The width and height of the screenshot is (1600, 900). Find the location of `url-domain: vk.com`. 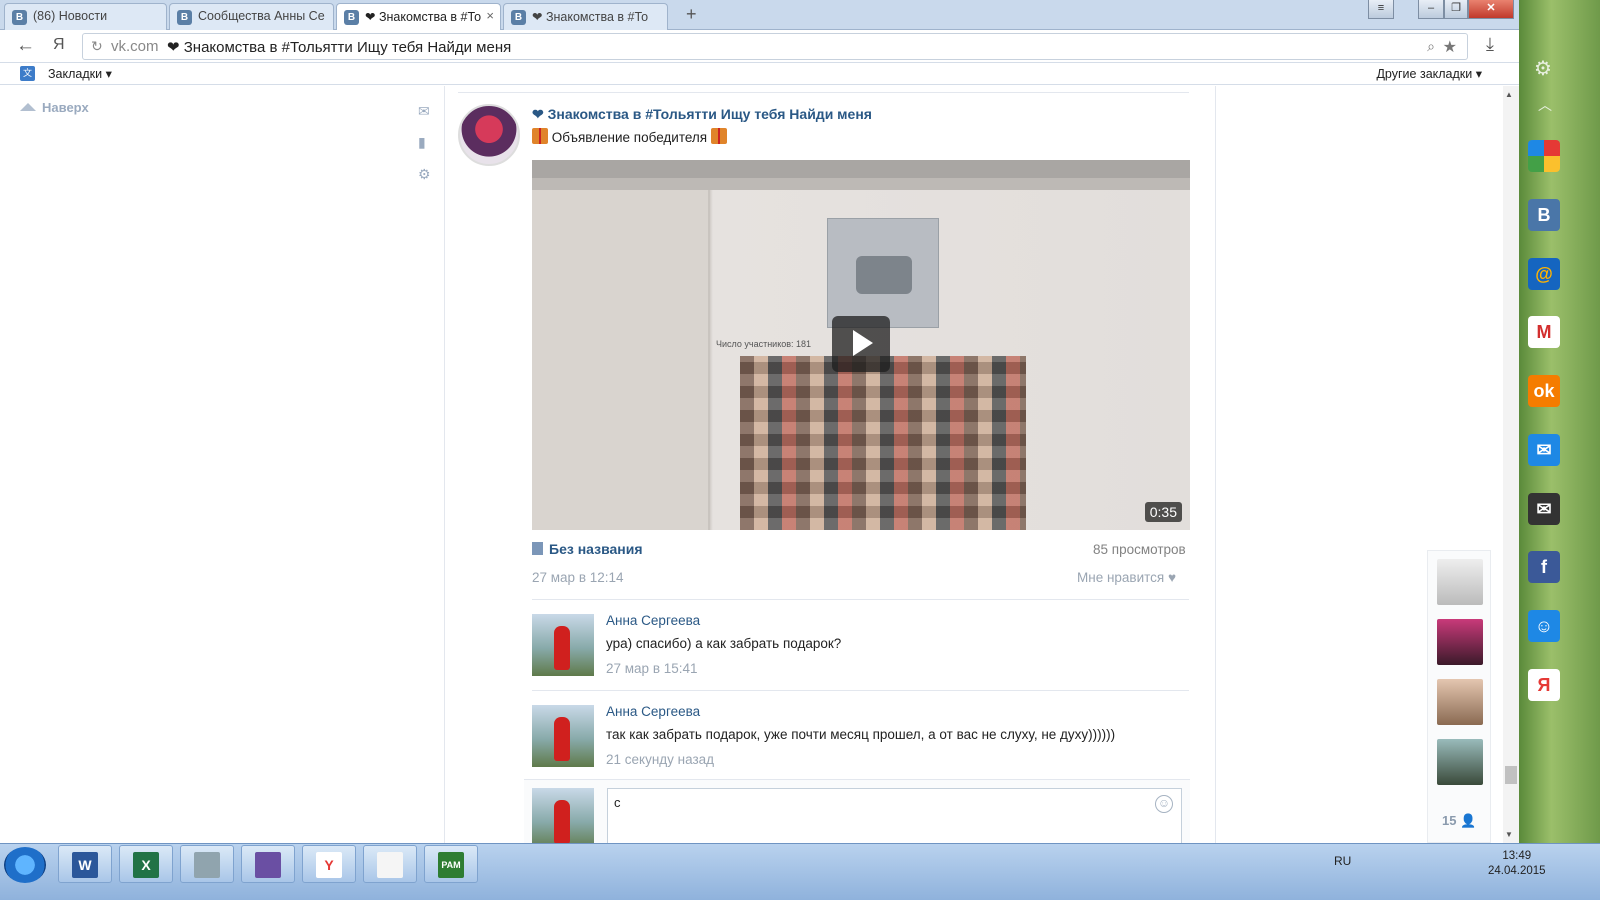

url-domain: vk.com is located at coordinates (135, 46).